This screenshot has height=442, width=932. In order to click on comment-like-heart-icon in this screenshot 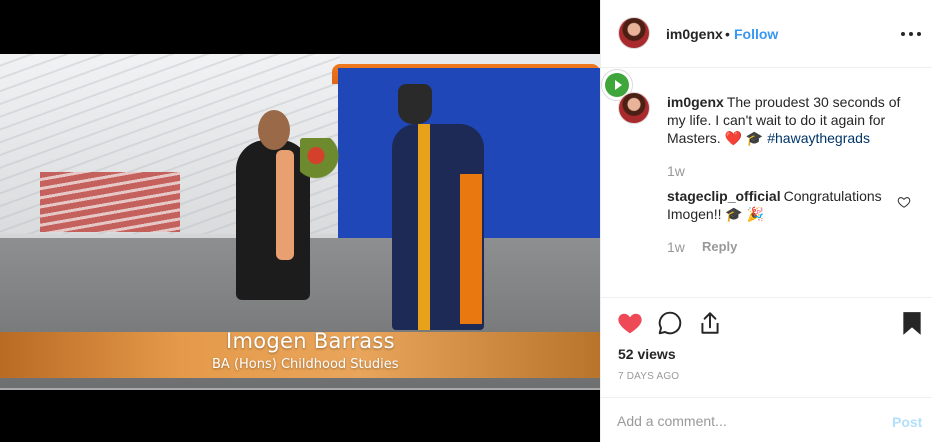, I will do `click(904, 202)`.